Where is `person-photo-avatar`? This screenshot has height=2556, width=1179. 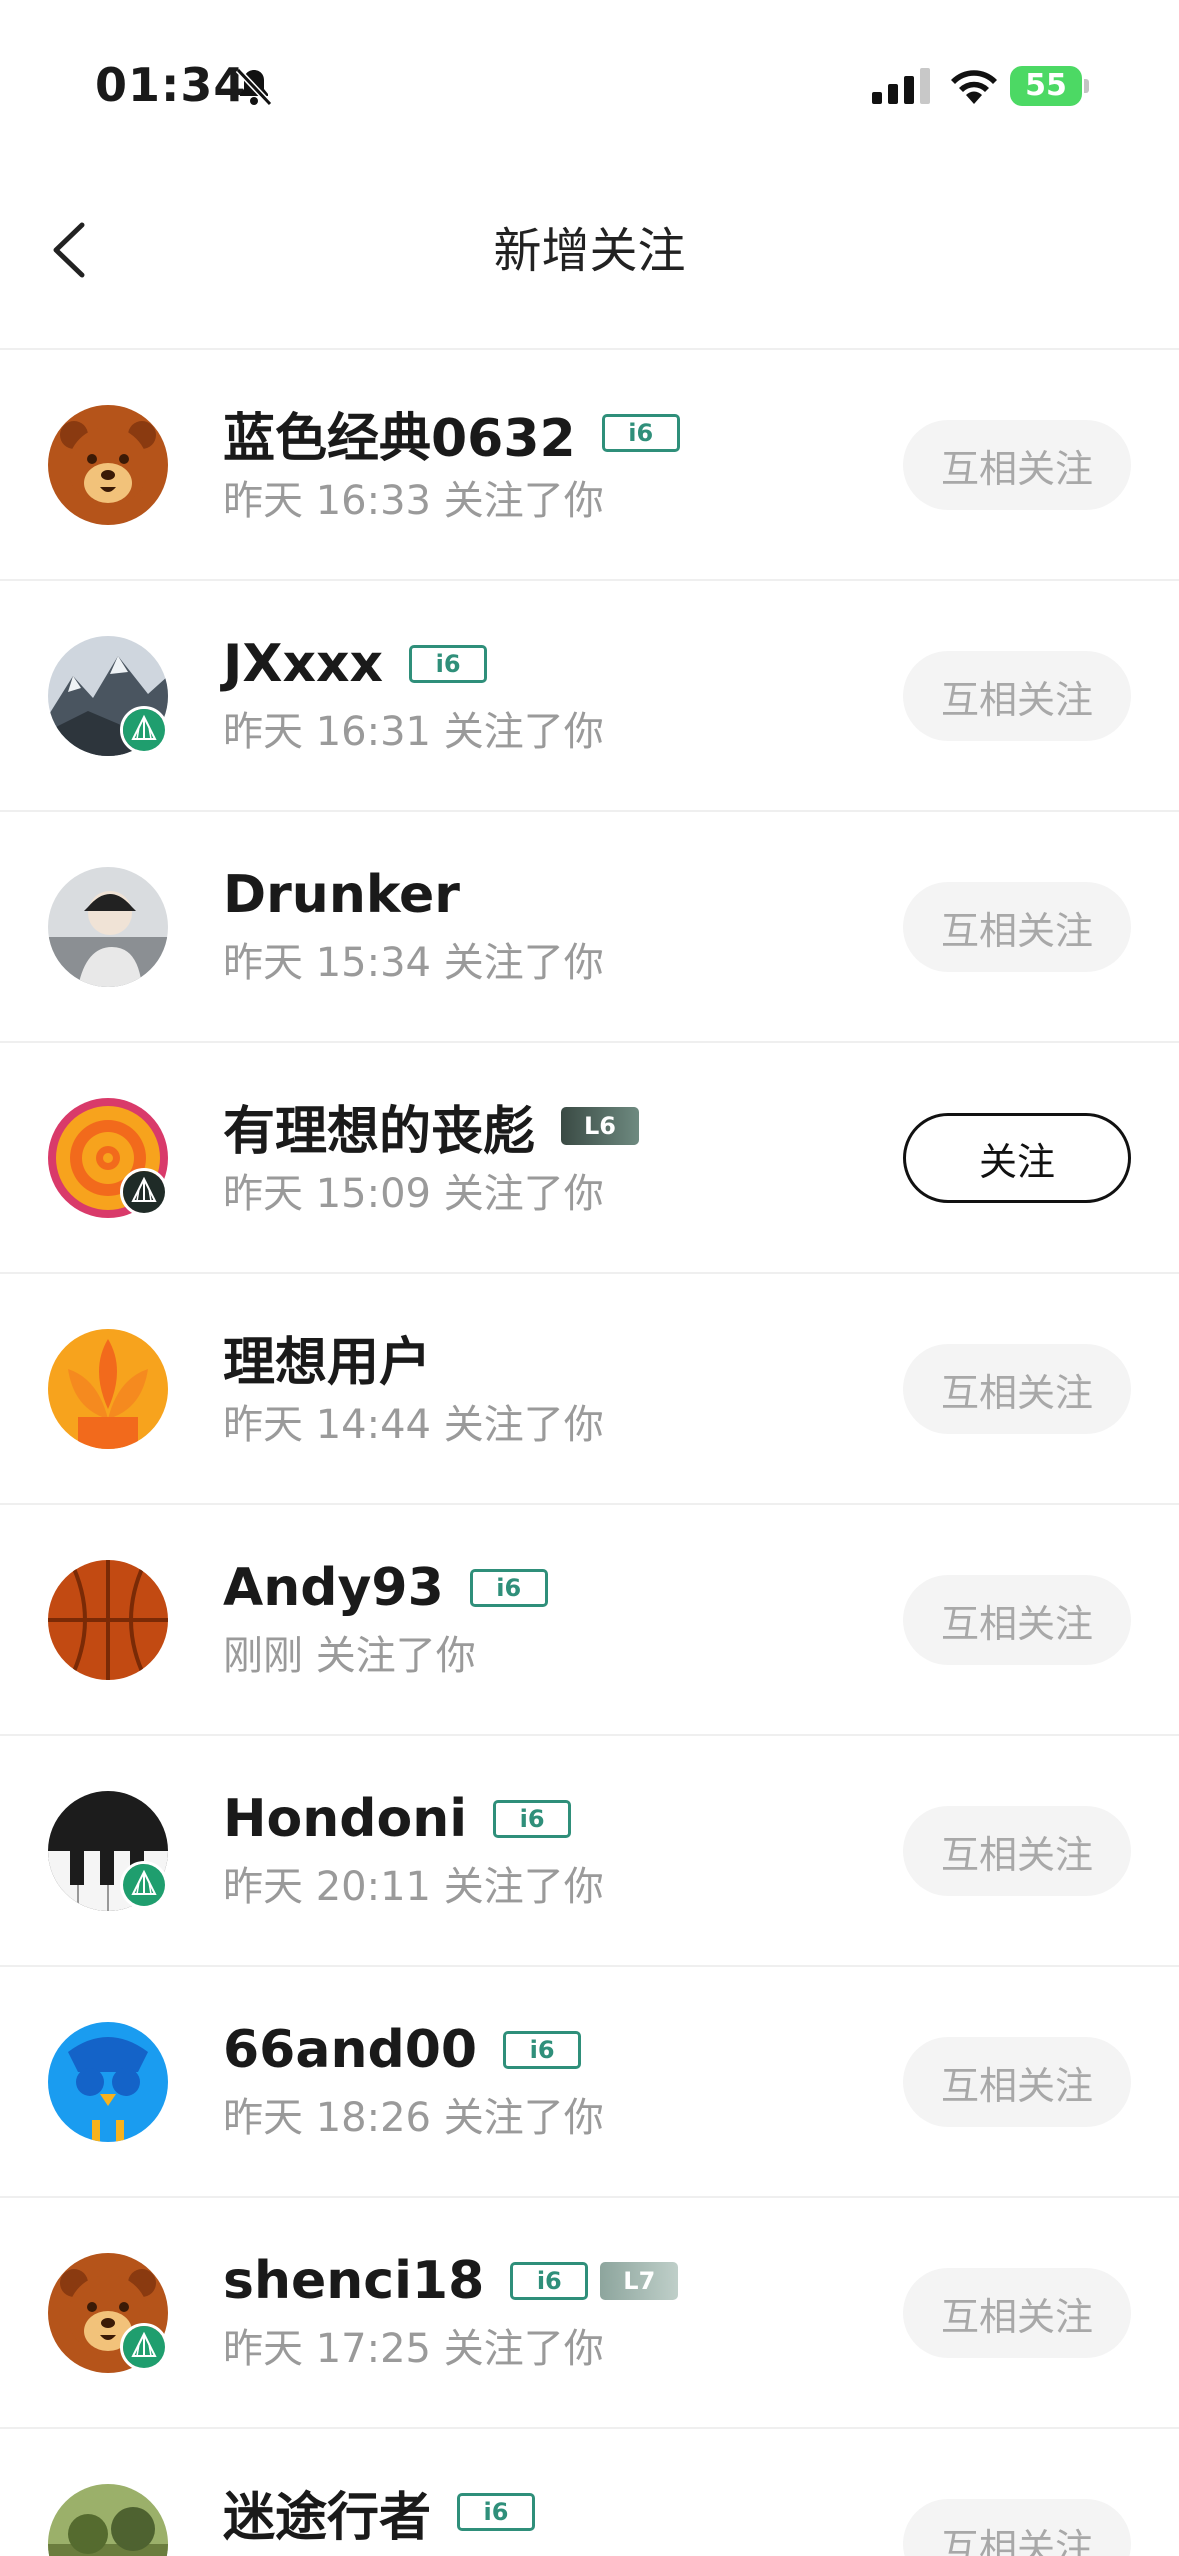 person-photo-avatar is located at coordinates (108, 927).